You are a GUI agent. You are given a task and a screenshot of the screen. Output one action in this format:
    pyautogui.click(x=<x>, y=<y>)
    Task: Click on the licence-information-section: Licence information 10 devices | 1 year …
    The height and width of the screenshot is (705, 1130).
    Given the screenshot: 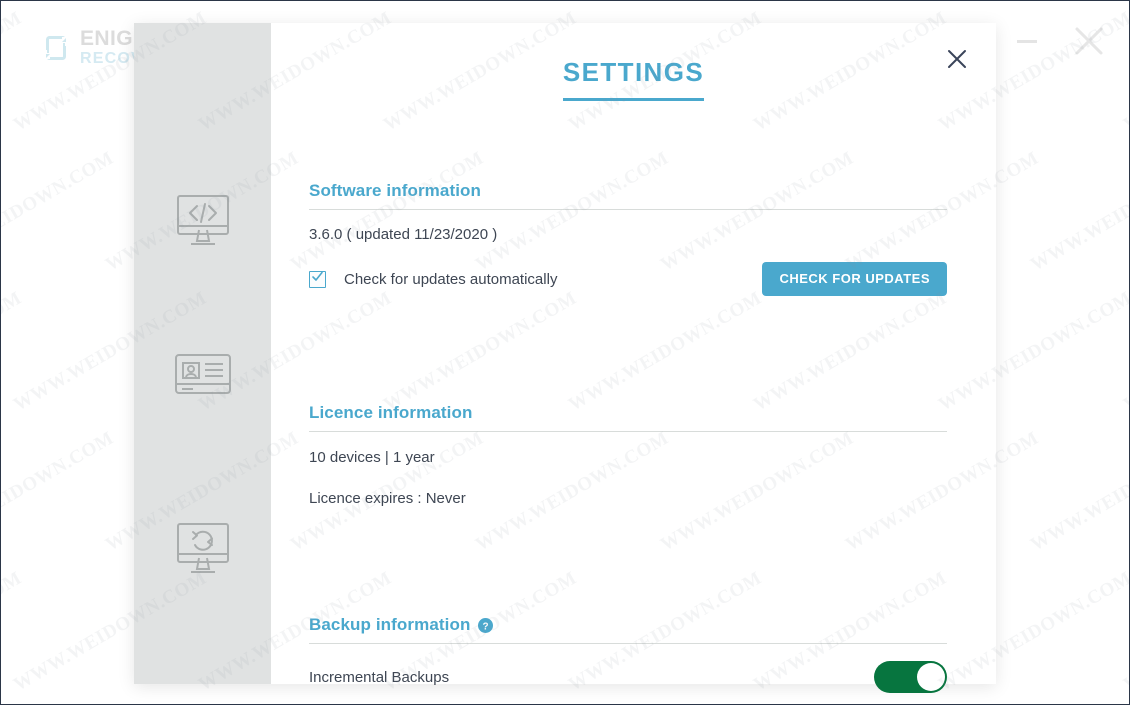 What is the action you would take?
    pyautogui.click(x=628, y=455)
    